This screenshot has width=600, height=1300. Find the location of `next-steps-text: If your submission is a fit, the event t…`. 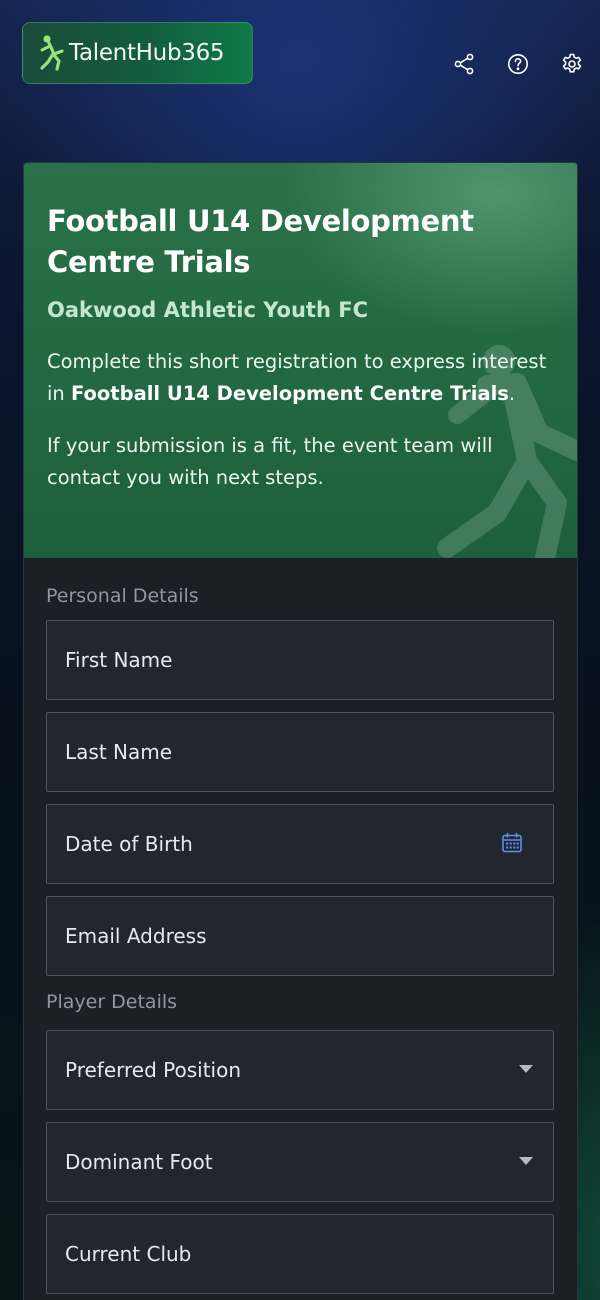

next-steps-text: If your submission is a fit, the event t… is located at coordinates (270, 461).